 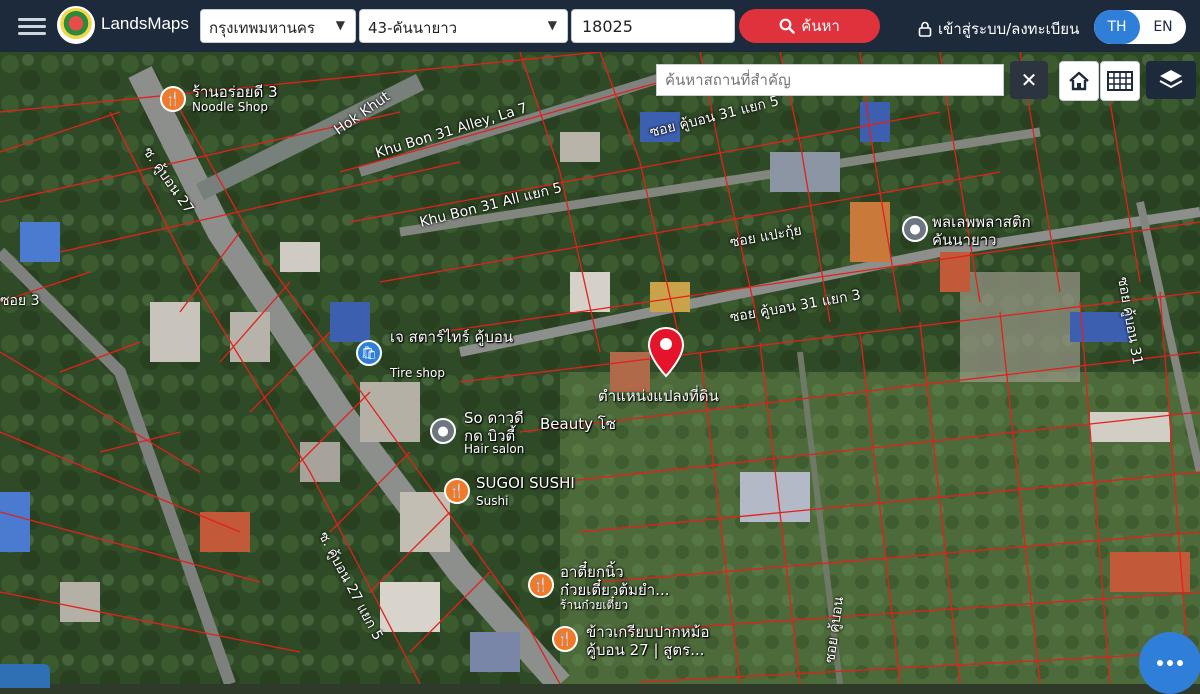 I want to click on language-toggle: TH EN, so click(x=1140, y=27).